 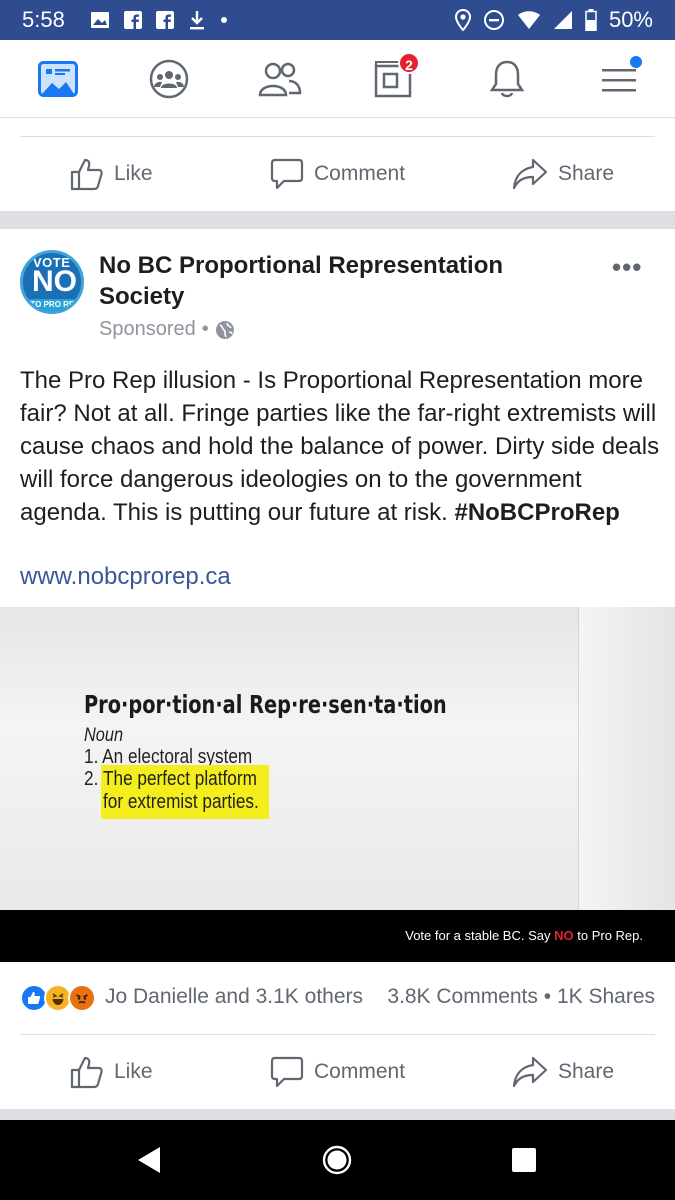 I want to click on nav-friends, so click(x=280, y=79).